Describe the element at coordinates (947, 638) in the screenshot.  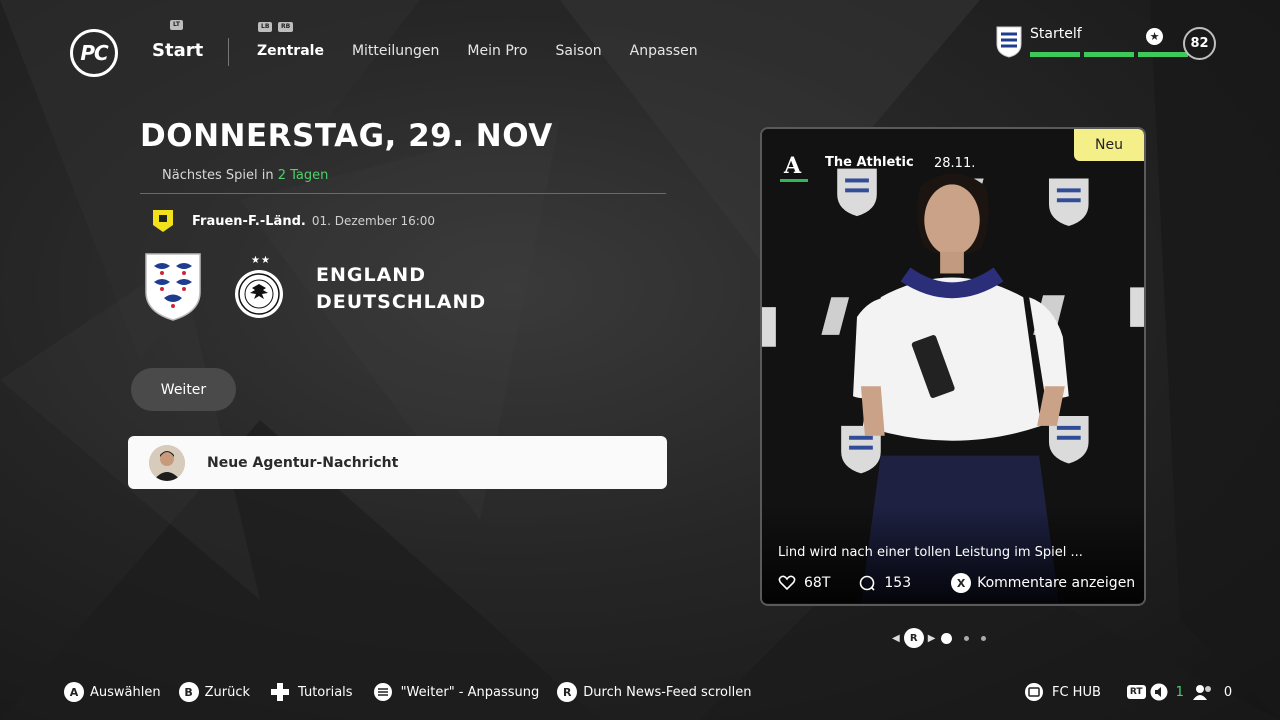
I see `pager-dot-active` at that location.